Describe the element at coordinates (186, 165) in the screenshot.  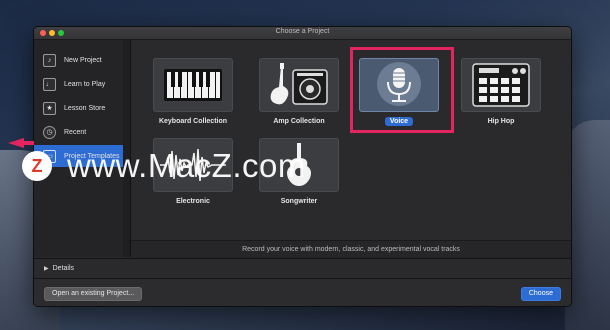
I see `watermark-text: www.MacZ.com` at that location.